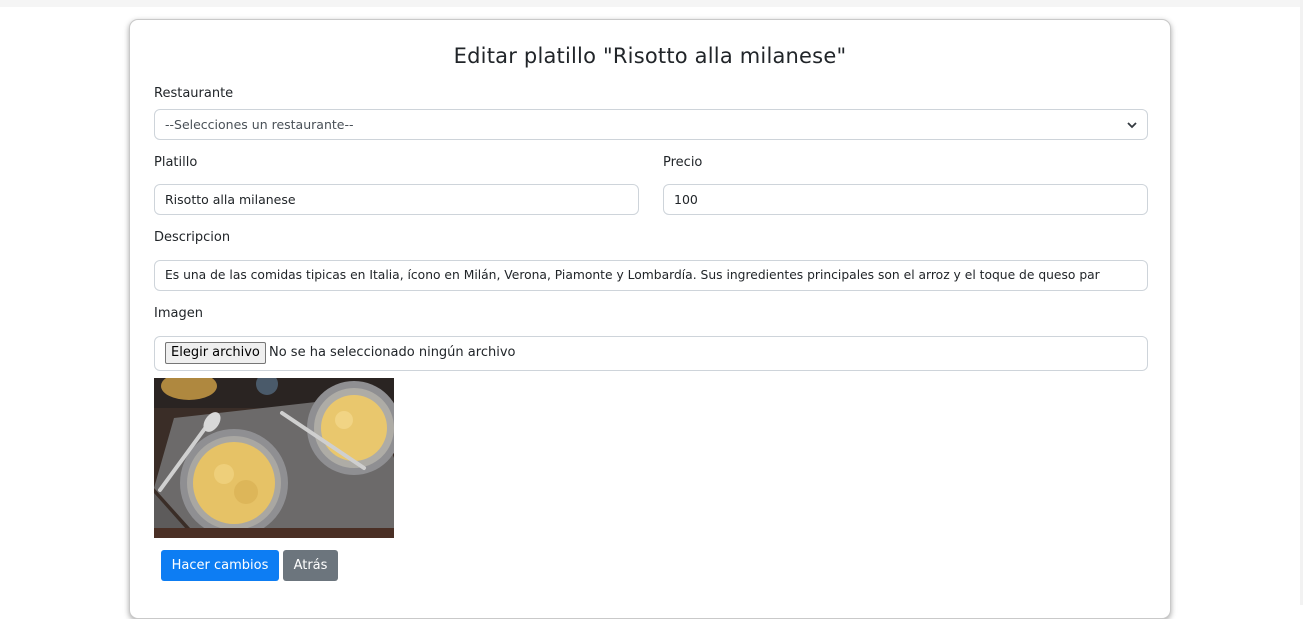 This screenshot has height=619, width=1303. Describe the element at coordinates (905, 199) in the screenshot. I see `price-input: 100` at that location.